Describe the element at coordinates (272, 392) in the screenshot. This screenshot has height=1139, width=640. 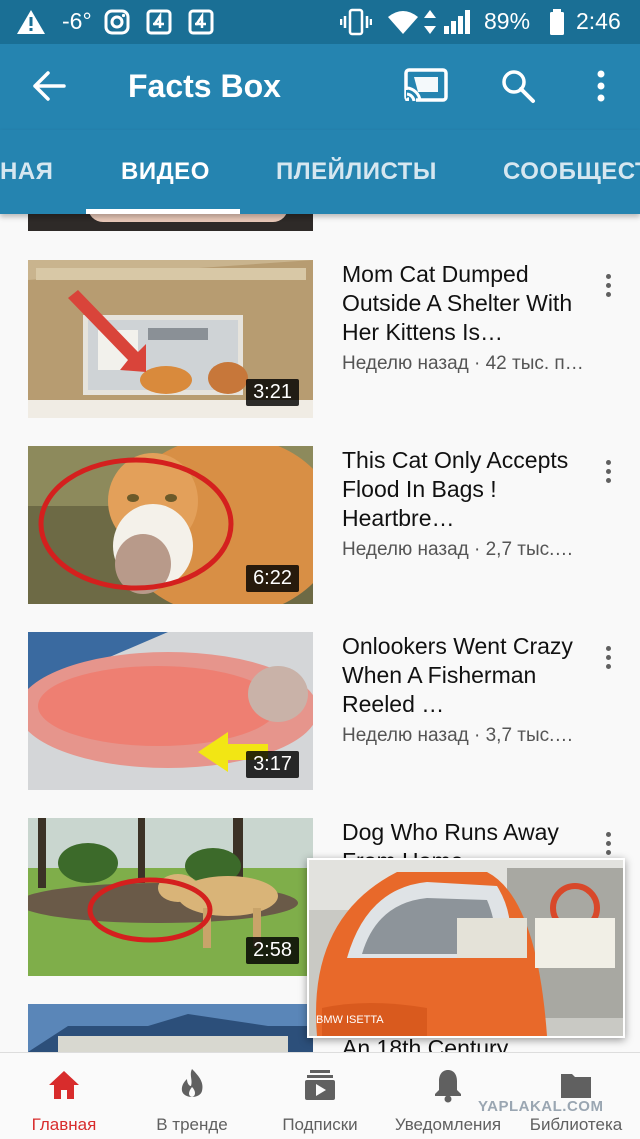
I see `video-duration: 3:21` at that location.